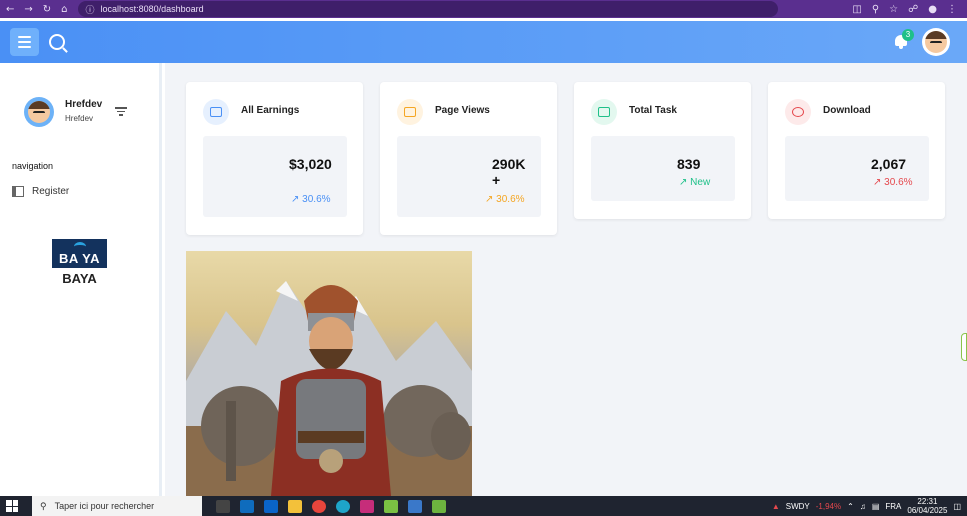 The height and width of the screenshot is (516, 967). Describe the element at coordinates (893, 9) in the screenshot. I see `bookmark-star-icon: ☆` at that location.